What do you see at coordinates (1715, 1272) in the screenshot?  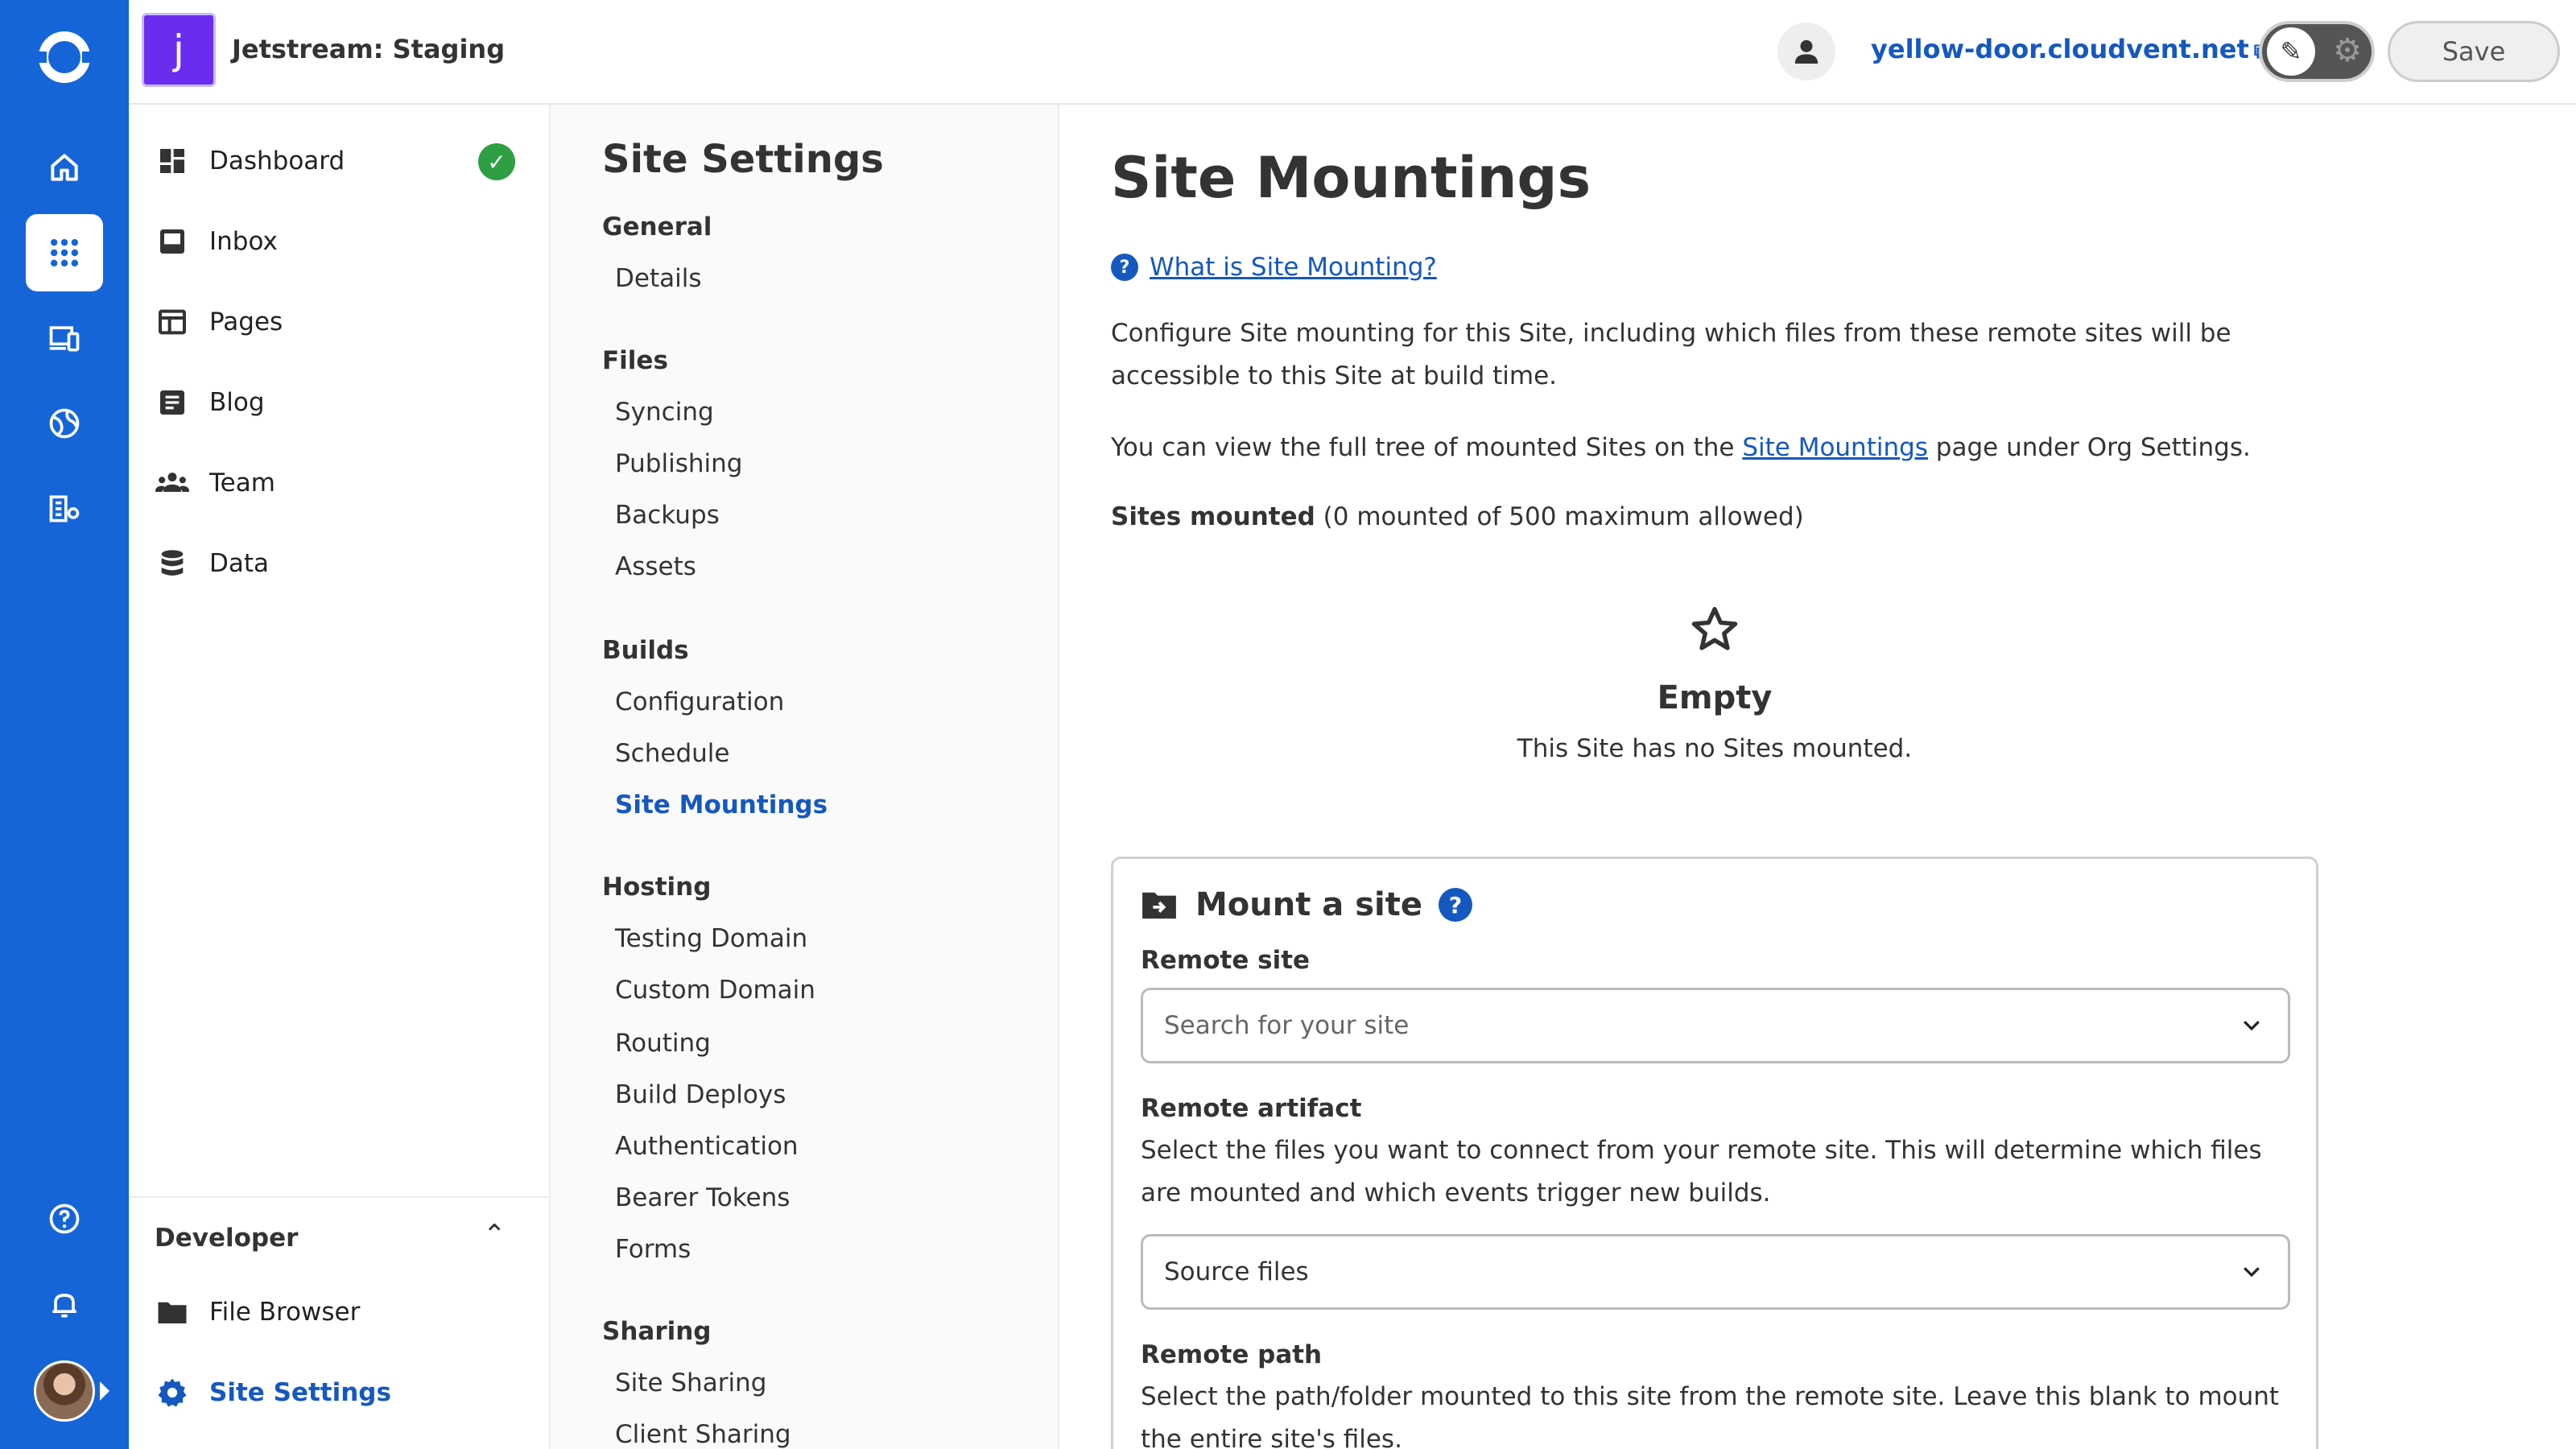 I see `remote-artifact-select: Source files` at bounding box center [1715, 1272].